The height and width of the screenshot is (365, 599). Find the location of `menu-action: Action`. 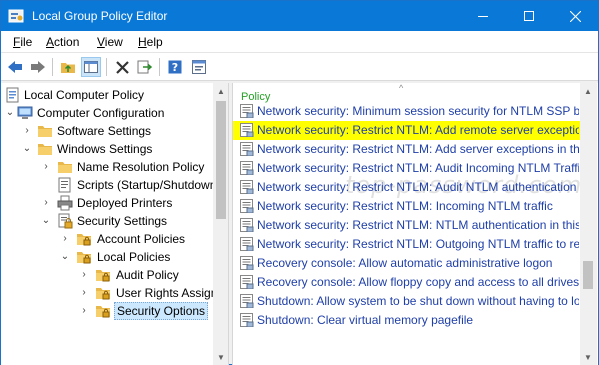

menu-action: Action is located at coordinates (62, 42).